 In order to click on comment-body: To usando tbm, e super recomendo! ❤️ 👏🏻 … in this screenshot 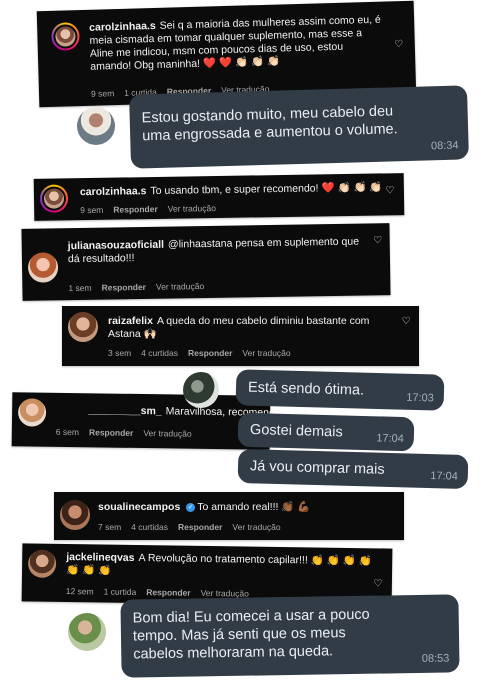, I will do `click(266, 189)`.